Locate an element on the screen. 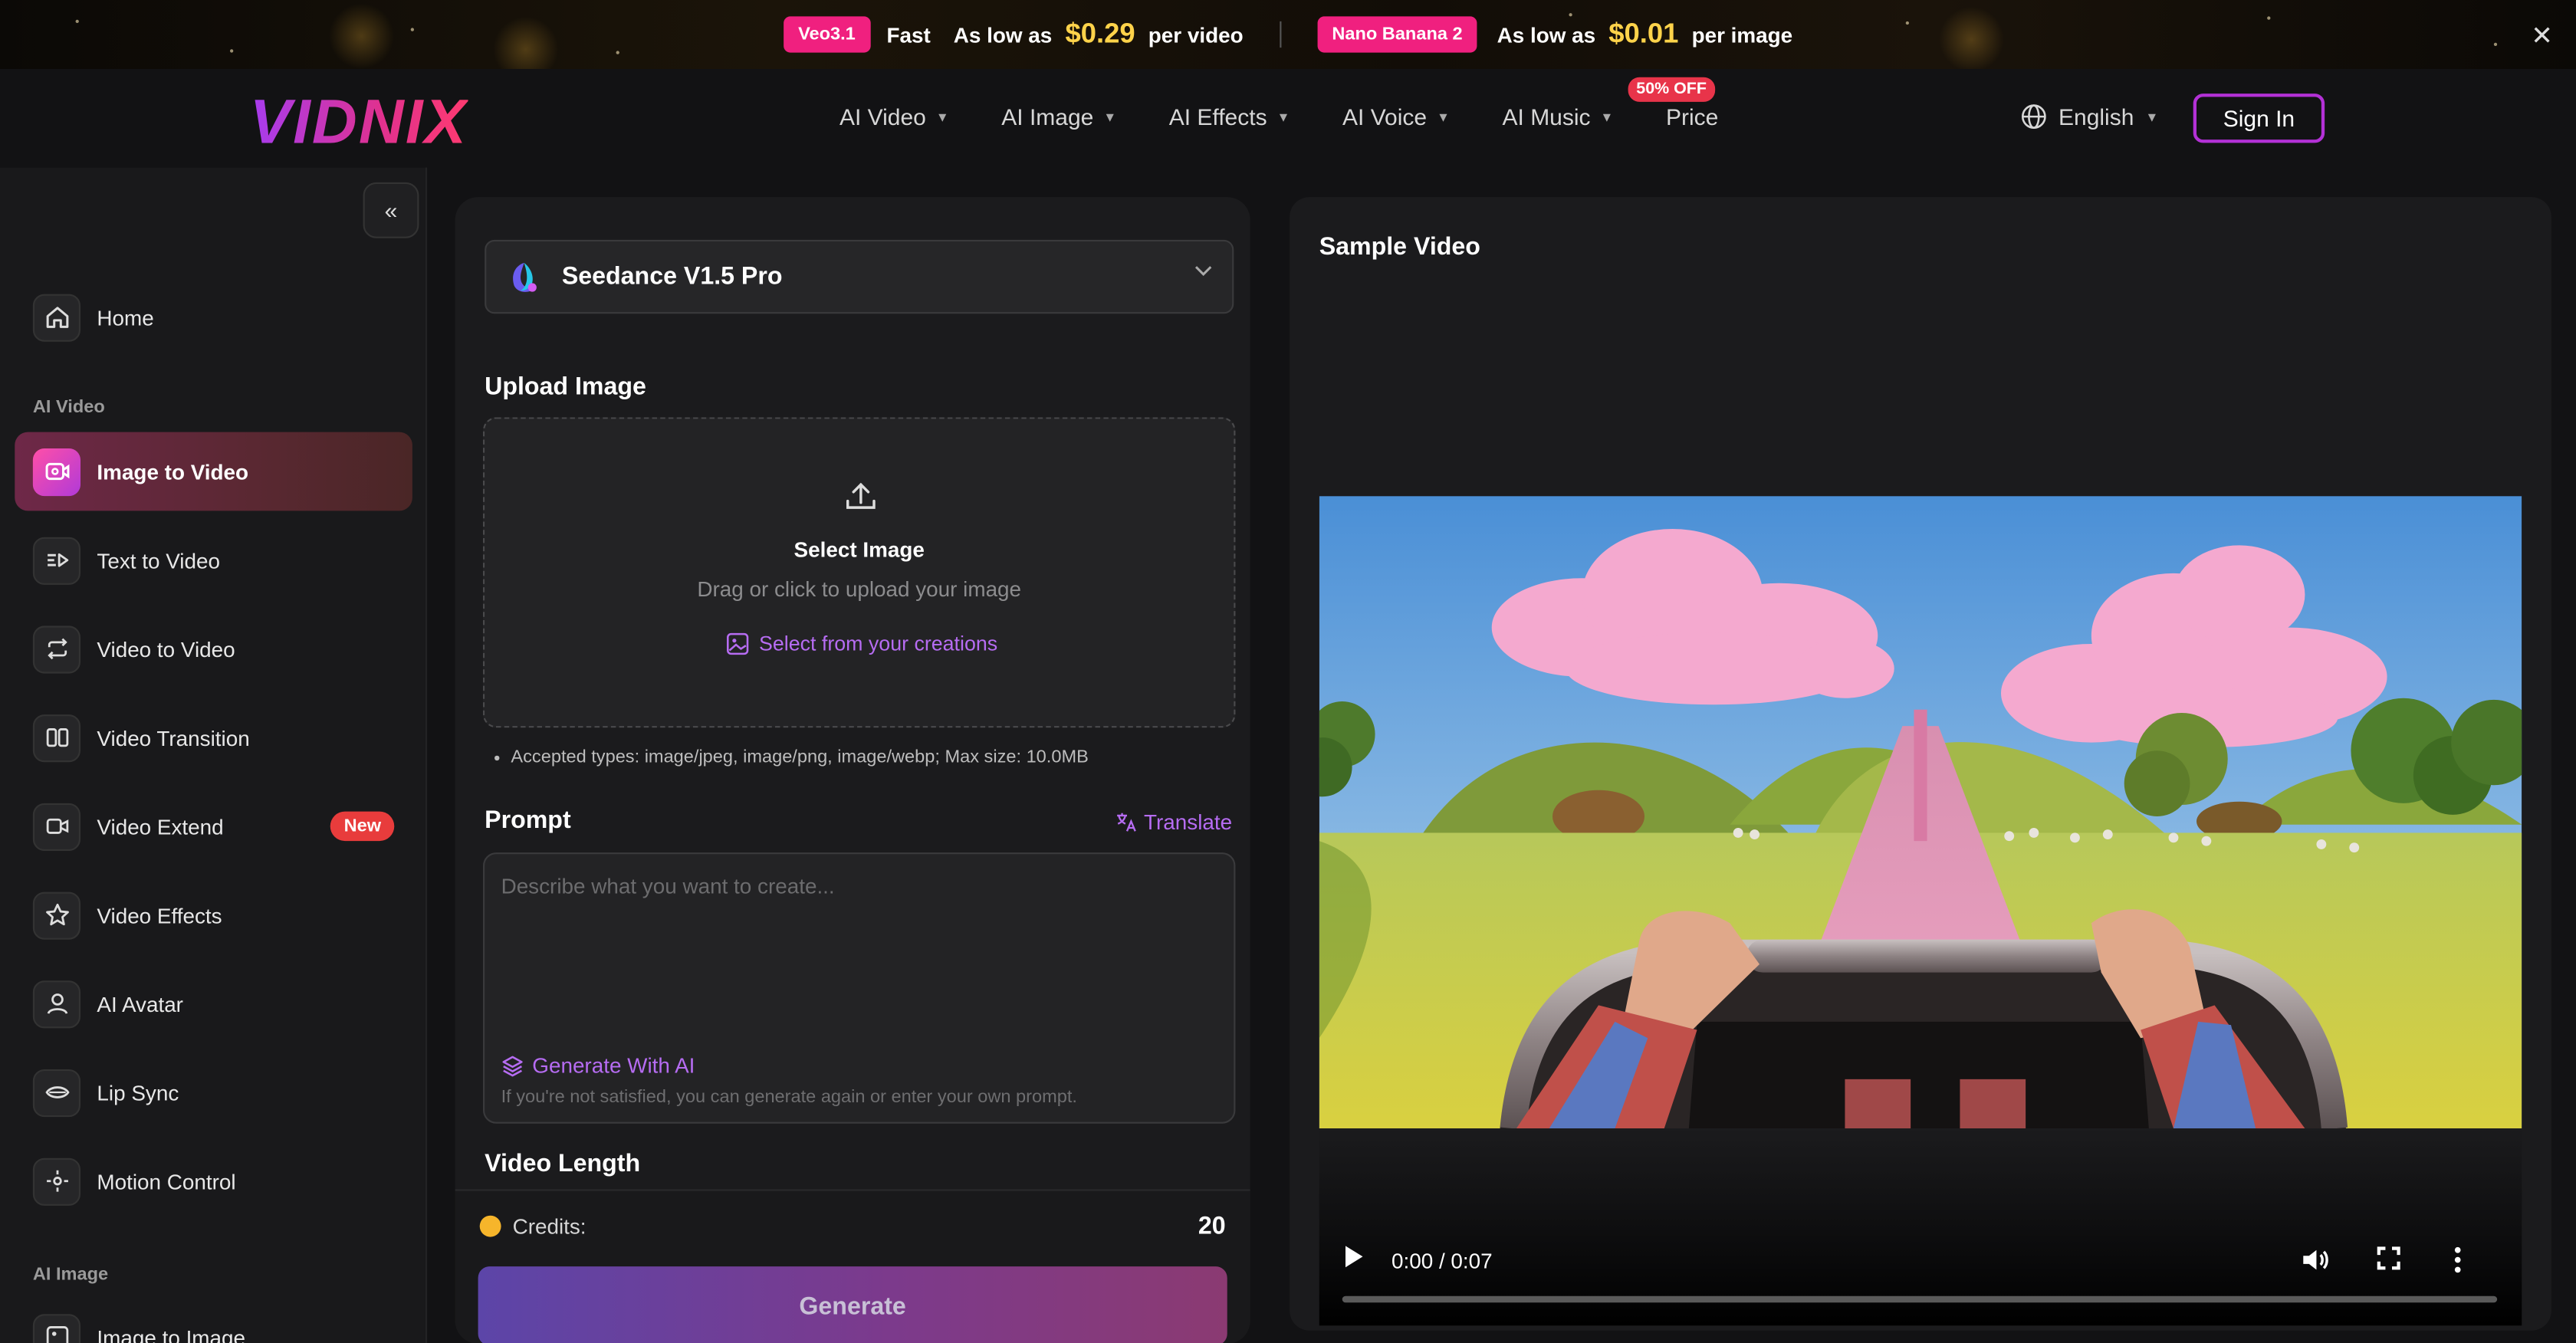  sidebar-section-ai-image: AI Image is located at coordinates (70, 1275).